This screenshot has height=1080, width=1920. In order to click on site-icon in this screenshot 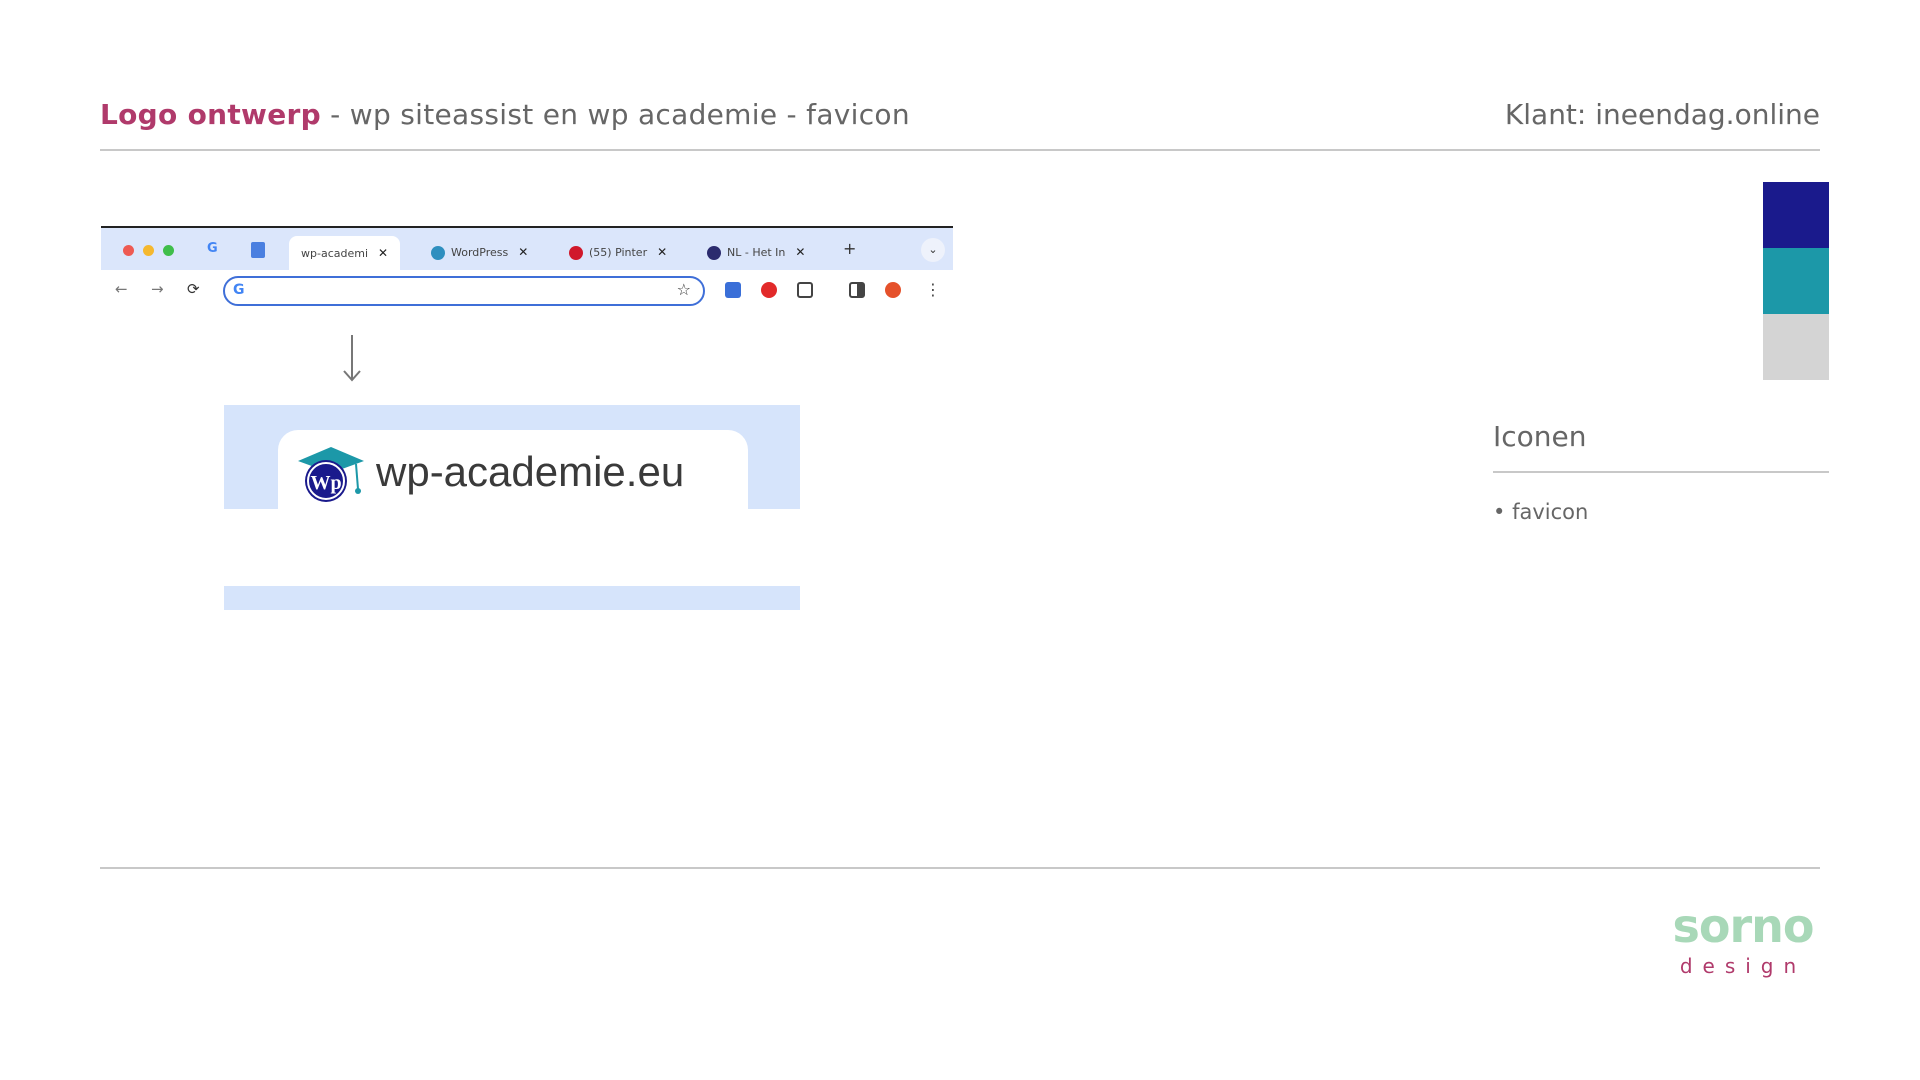, I will do `click(714, 253)`.